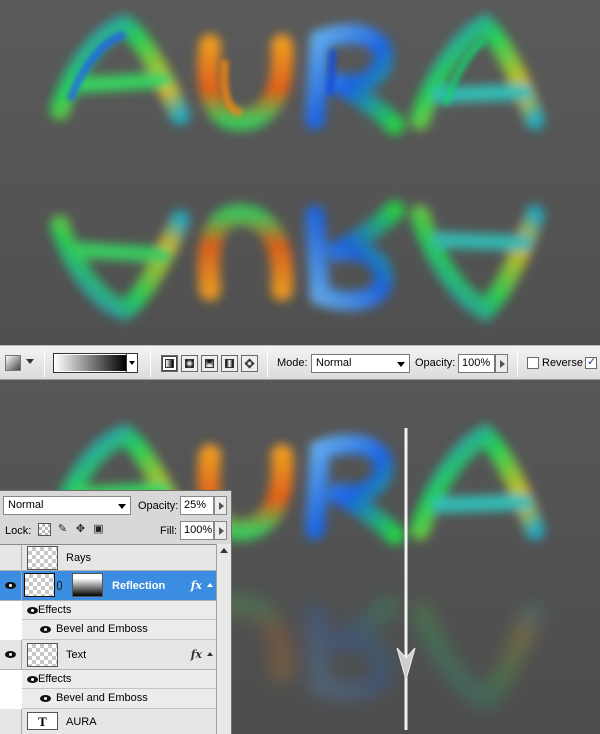 This screenshot has width=600, height=734. What do you see at coordinates (223, 639) in the screenshot?
I see `layers-scrollbar` at bounding box center [223, 639].